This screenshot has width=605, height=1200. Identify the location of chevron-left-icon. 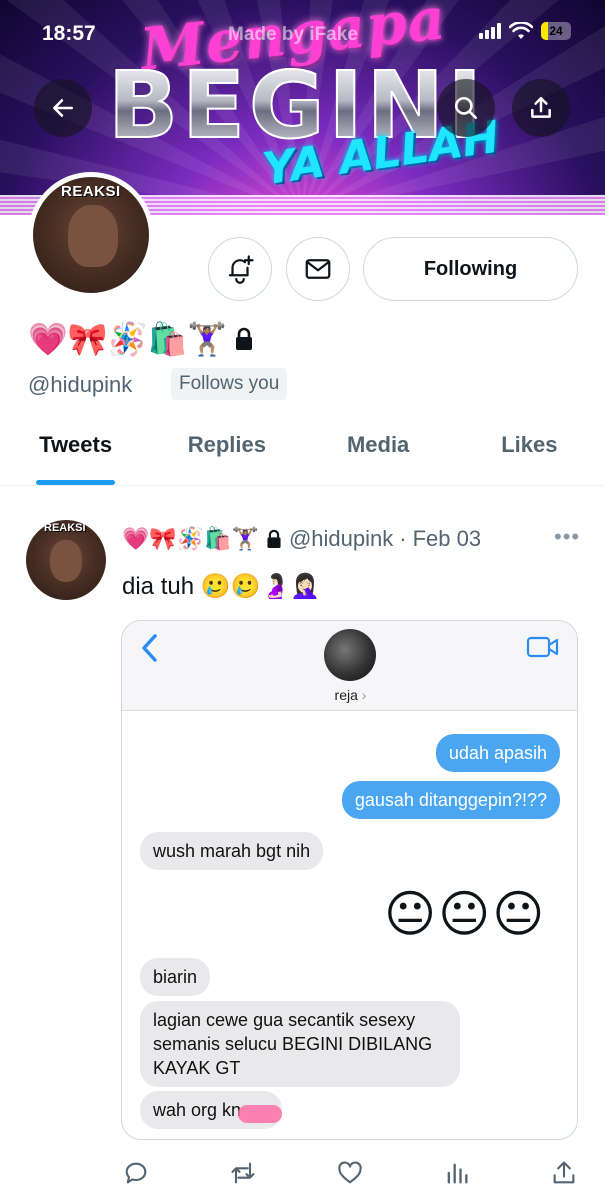
(149, 648).